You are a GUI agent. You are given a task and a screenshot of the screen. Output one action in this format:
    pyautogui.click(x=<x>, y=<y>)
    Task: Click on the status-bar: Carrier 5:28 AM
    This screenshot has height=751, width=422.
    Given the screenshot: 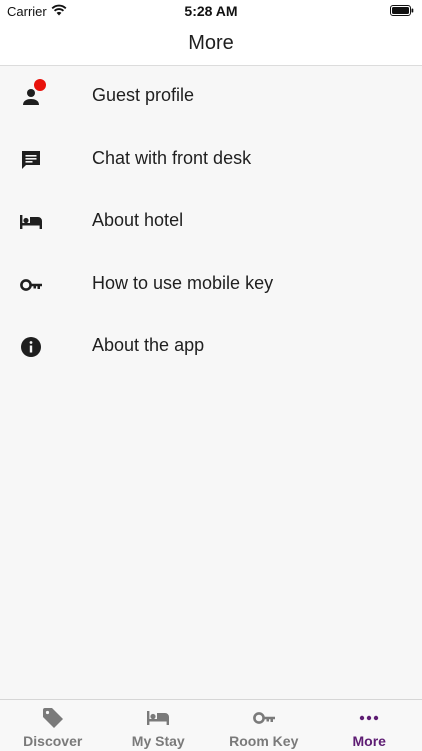 What is the action you would take?
    pyautogui.click(x=211, y=11)
    